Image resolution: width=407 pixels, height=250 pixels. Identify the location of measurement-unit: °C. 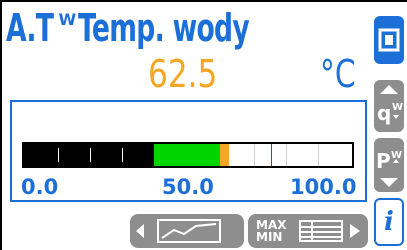
(338, 74).